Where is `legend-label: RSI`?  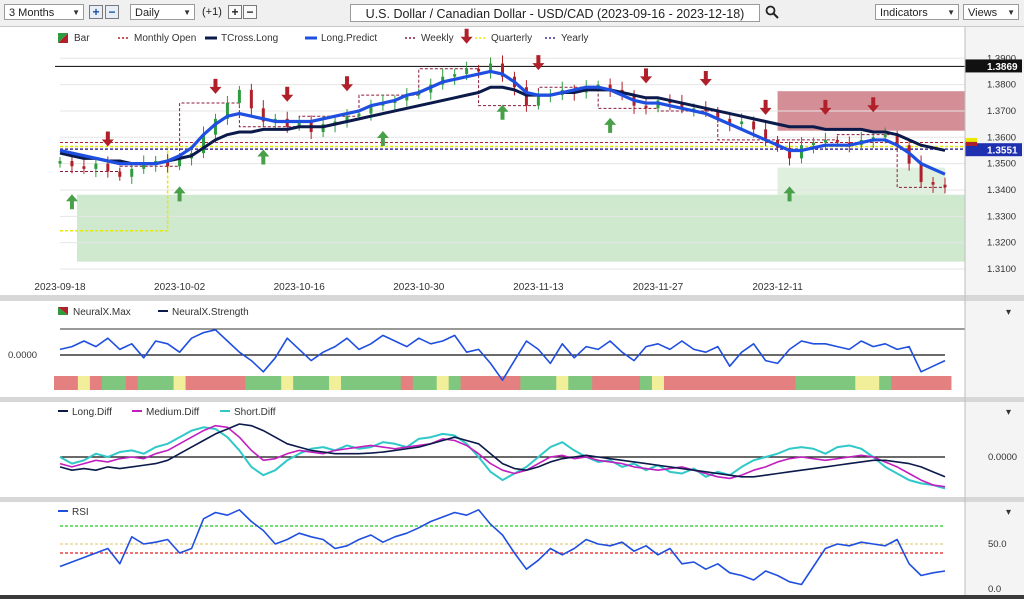
legend-label: RSI is located at coordinates (80, 512).